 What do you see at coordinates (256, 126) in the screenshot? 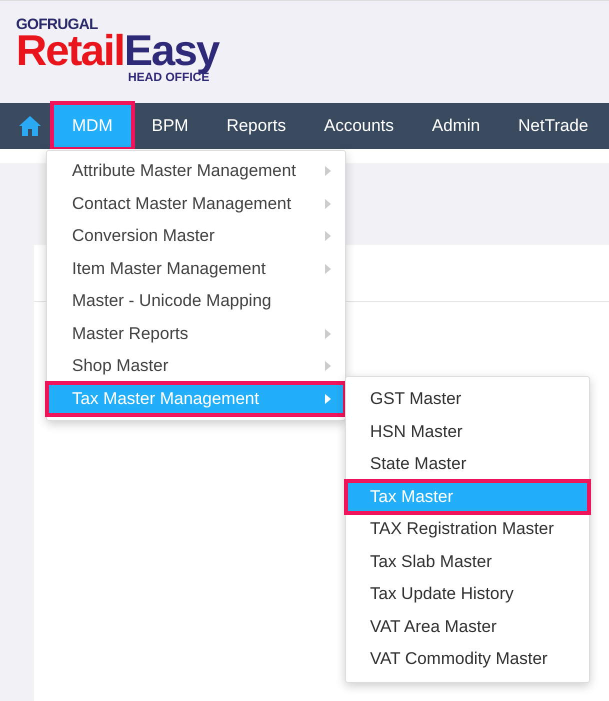
I see `nav-tab: Reports` at bounding box center [256, 126].